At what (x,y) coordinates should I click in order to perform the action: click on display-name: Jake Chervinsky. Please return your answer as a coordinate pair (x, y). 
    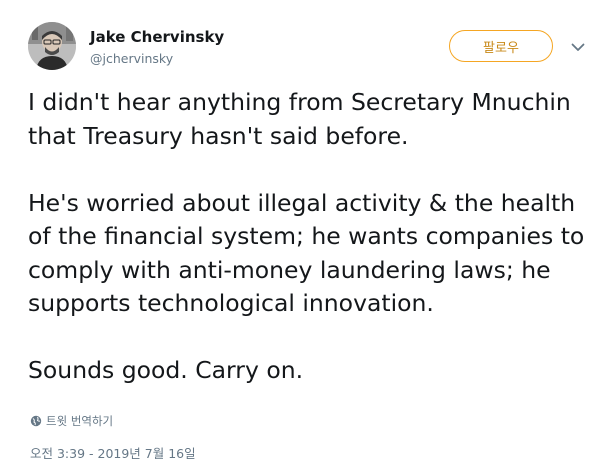
    Looking at the image, I should click on (157, 37).